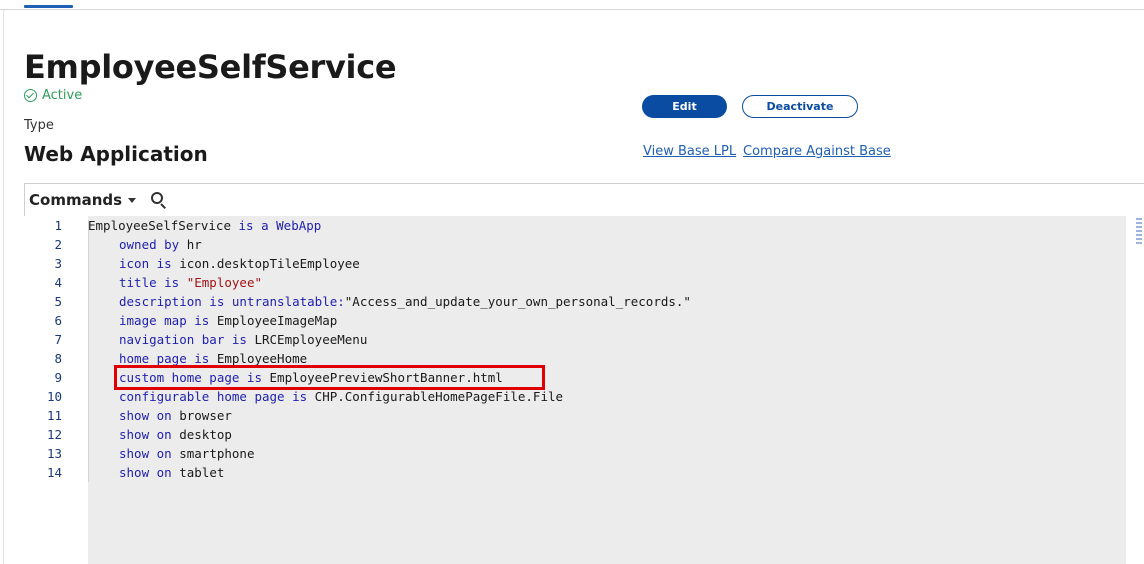 This screenshot has height=564, width=1144. Describe the element at coordinates (48, 6) in the screenshot. I see `active-tab-indicator` at that location.